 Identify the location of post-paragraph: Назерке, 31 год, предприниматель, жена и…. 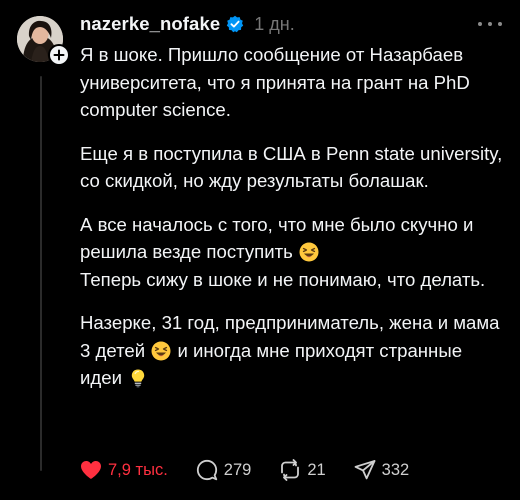
(292, 350).